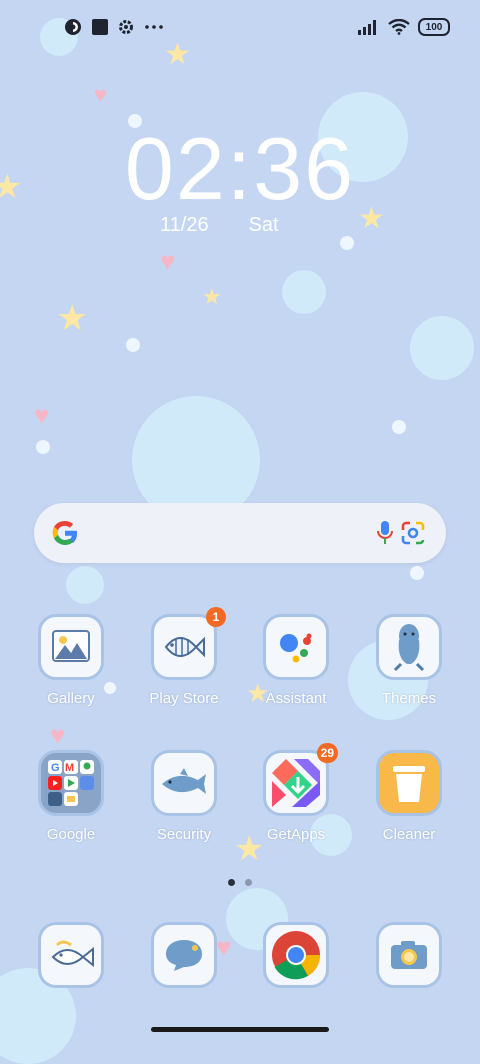 The image size is (480, 1064). What do you see at coordinates (385, 533) in the screenshot?
I see `mic-icon` at bounding box center [385, 533].